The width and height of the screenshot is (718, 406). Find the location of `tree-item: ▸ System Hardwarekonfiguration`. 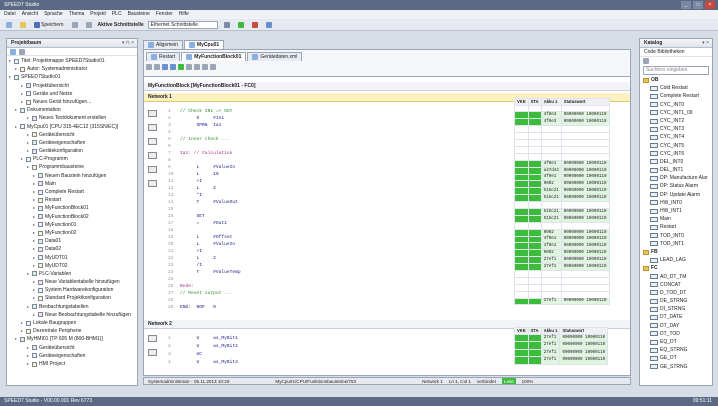

tree-item: ▸ System Hardwarekonfiguration is located at coordinates (72, 290).